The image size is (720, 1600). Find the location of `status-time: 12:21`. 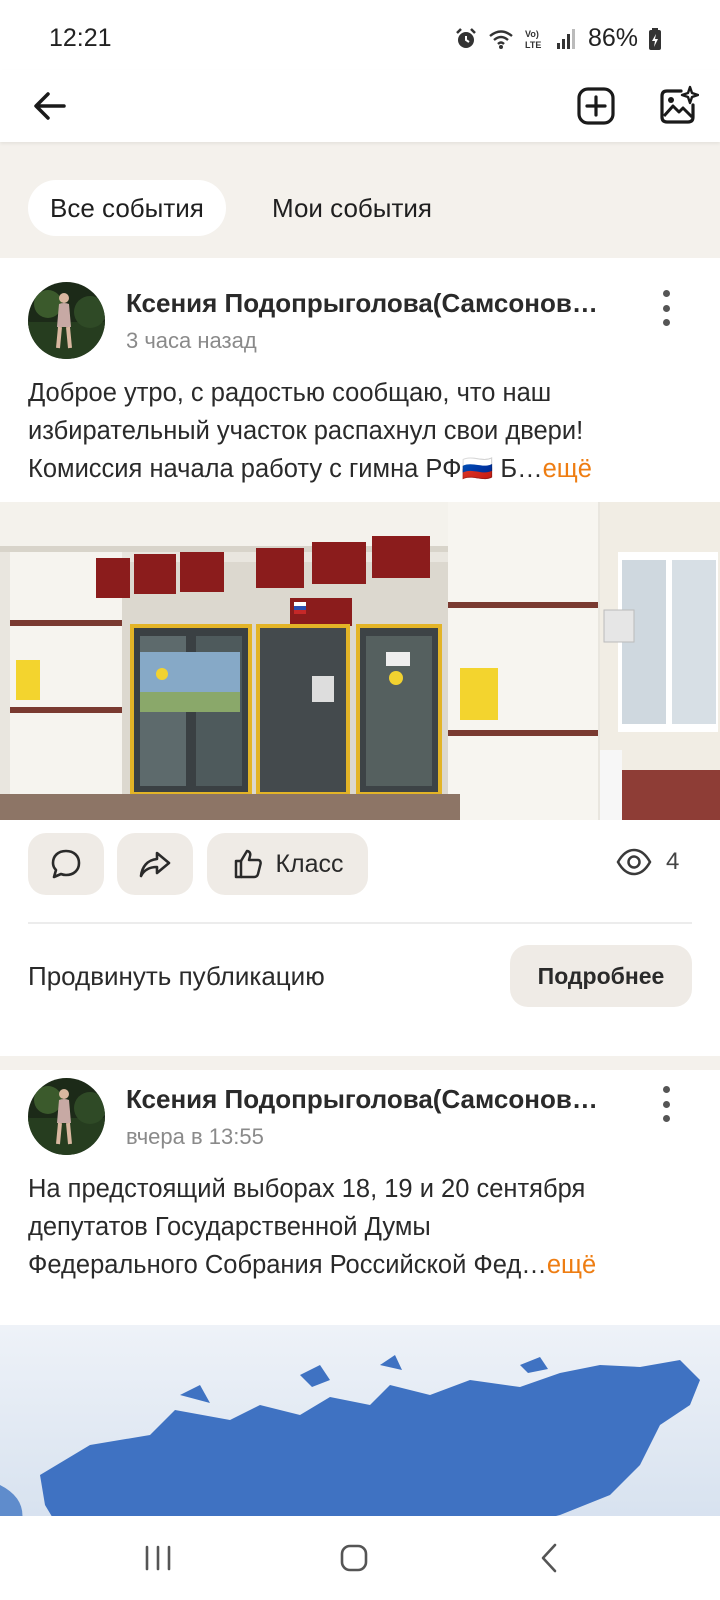

status-time: 12:21 is located at coordinates (80, 38).